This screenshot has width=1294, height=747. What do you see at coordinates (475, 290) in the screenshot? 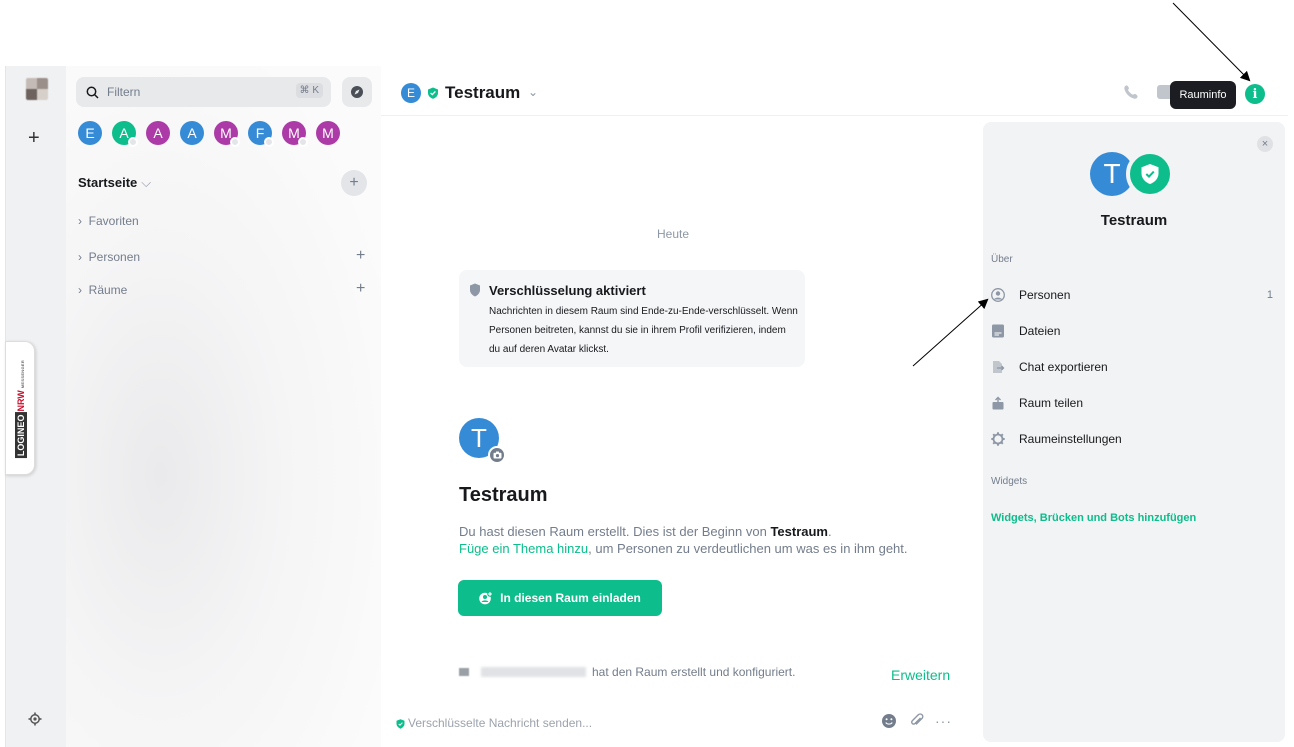
I see `shield-icon` at bounding box center [475, 290].